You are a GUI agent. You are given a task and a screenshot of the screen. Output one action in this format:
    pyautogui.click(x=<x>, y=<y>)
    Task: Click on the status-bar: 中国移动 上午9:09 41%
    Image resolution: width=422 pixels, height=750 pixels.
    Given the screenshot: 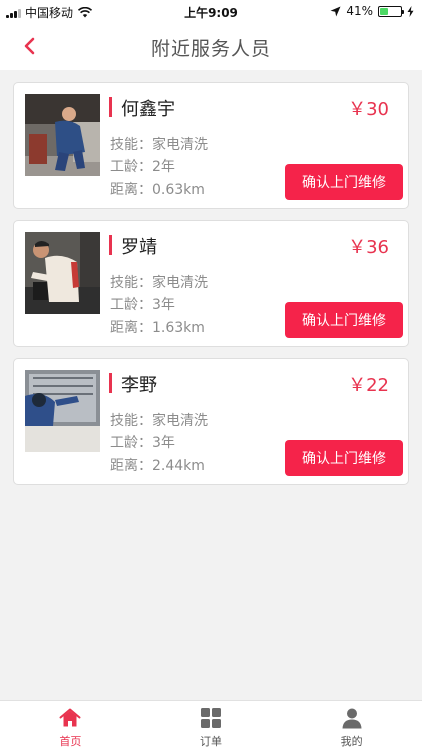 What is the action you would take?
    pyautogui.click(x=211, y=11)
    